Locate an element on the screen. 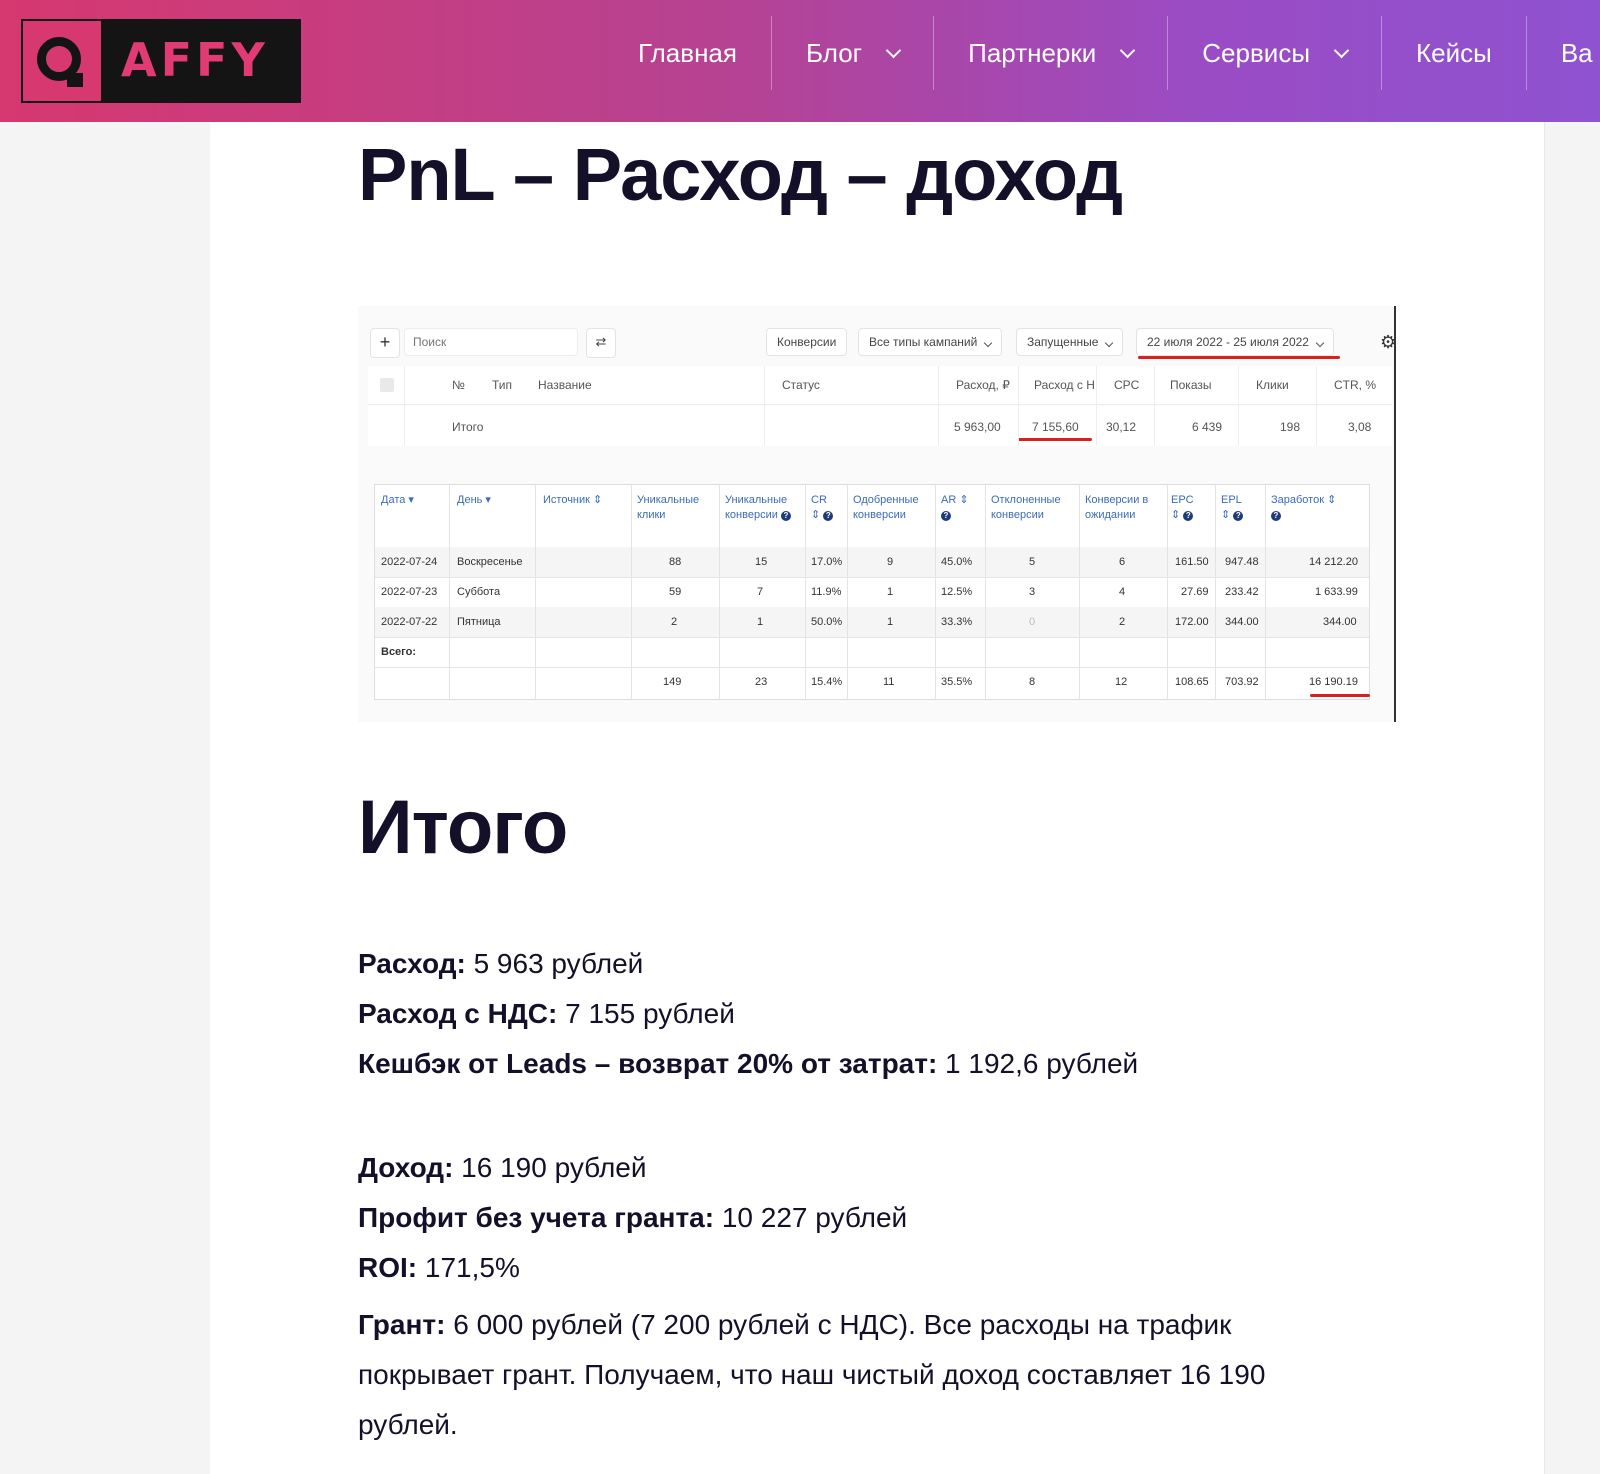 This screenshot has height=1474, width=1600. total-label: Всего: is located at coordinates (398, 652).